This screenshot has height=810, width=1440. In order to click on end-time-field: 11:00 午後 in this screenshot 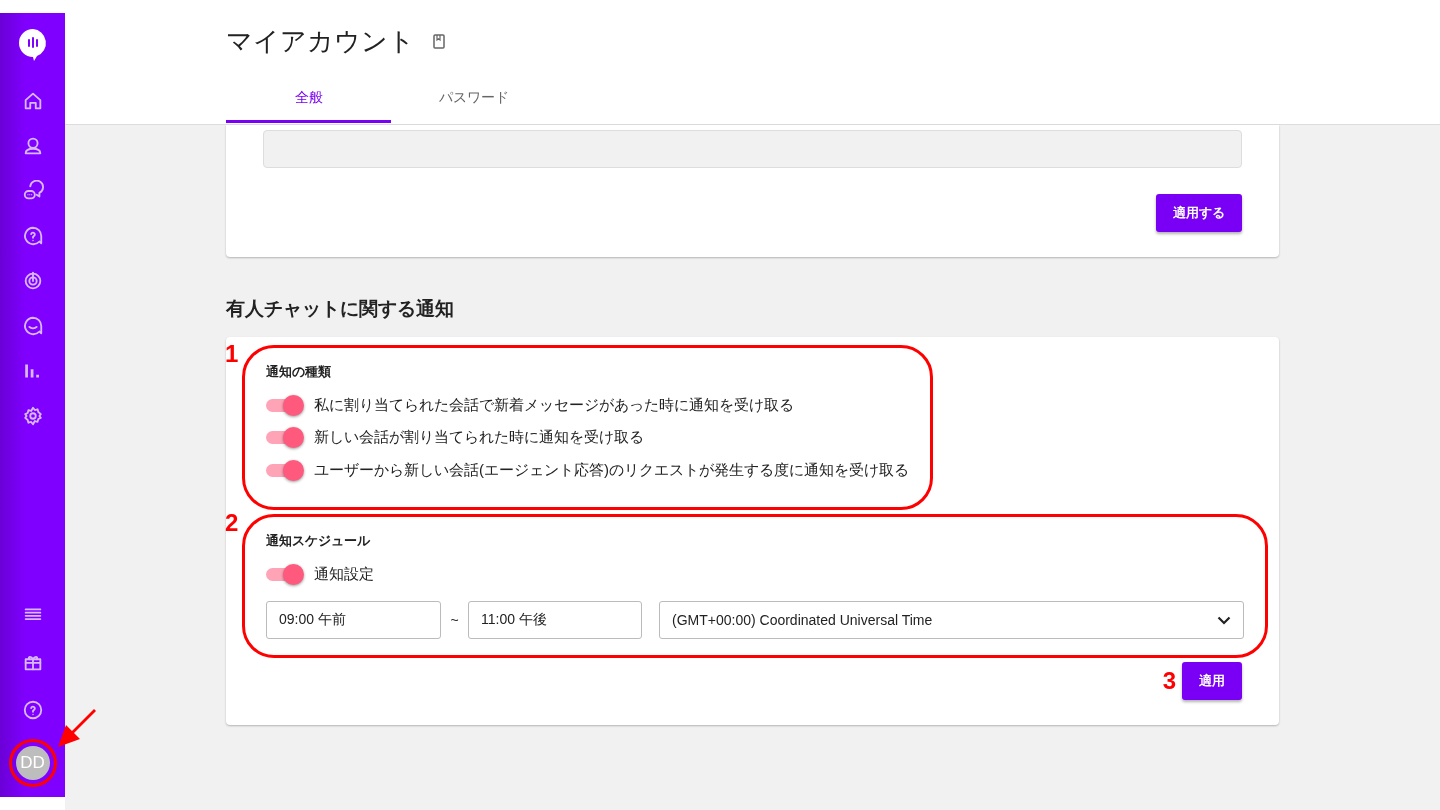, I will do `click(555, 620)`.